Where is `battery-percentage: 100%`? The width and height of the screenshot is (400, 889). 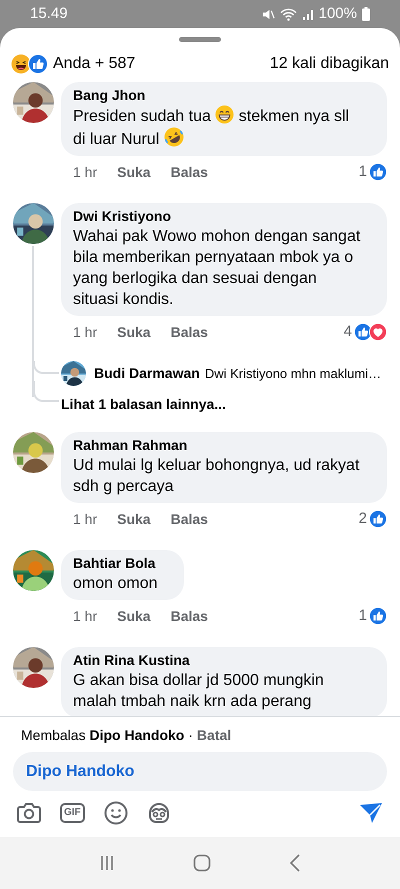 battery-percentage: 100% is located at coordinates (337, 14).